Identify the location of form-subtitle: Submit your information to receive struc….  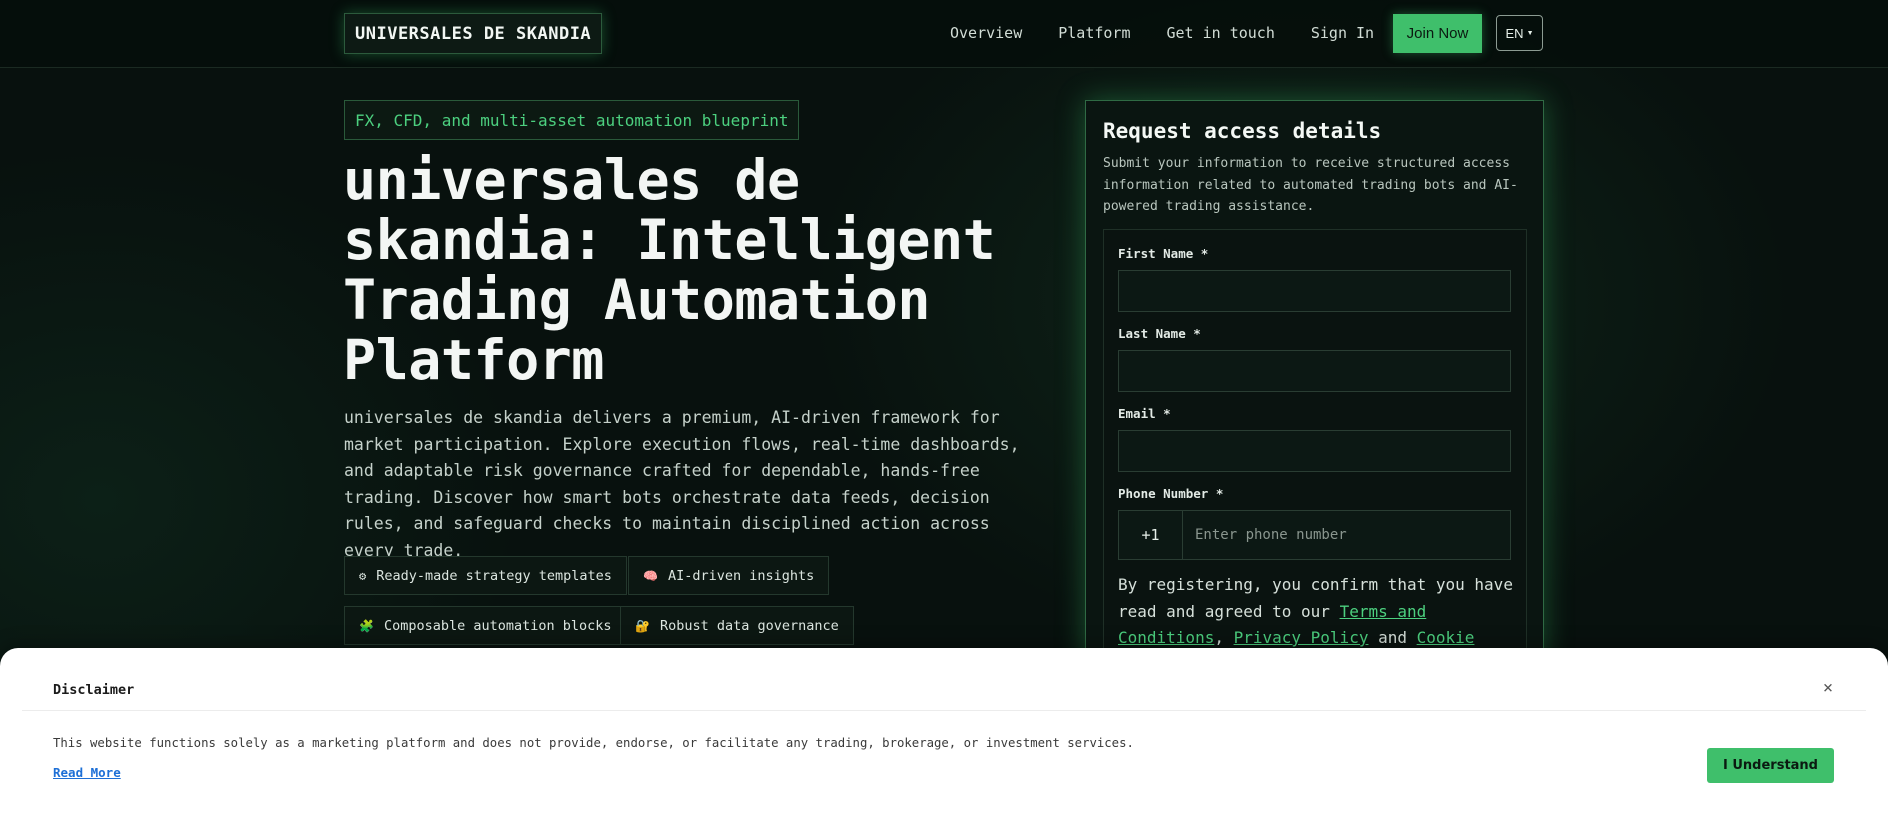
(1310, 185).